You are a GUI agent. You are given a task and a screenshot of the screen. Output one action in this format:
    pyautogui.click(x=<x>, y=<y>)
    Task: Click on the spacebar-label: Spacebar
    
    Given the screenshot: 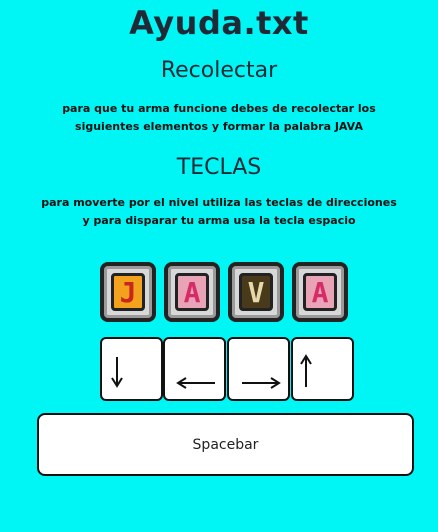 What is the action you would take?
    pyautogui.click(x=225, y=444)
    